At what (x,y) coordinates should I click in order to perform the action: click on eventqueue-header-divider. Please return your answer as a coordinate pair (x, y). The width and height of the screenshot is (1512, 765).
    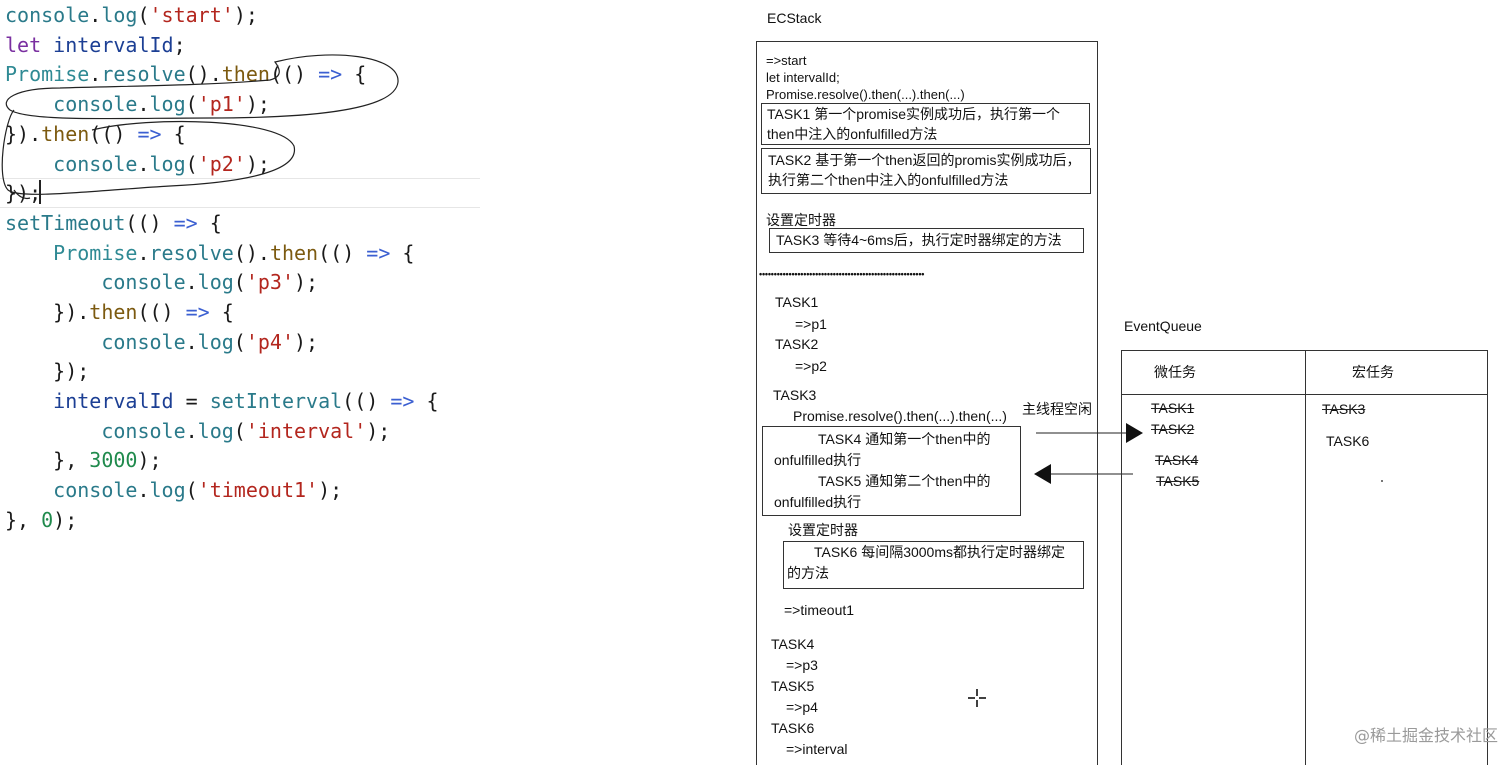
    Looking at the image, I should click on (1304, 394).